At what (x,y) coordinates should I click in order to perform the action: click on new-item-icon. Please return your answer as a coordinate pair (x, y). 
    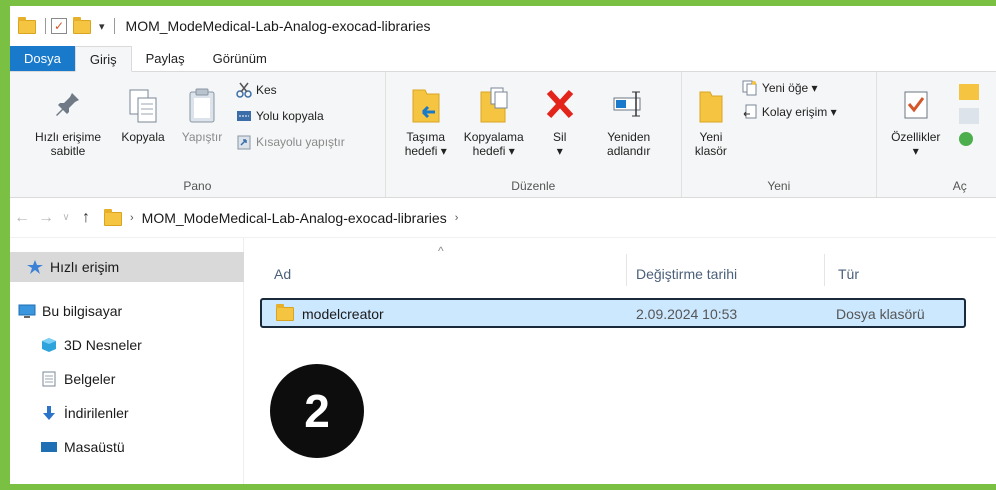
    Looking at the image, I should click on (750, 88).